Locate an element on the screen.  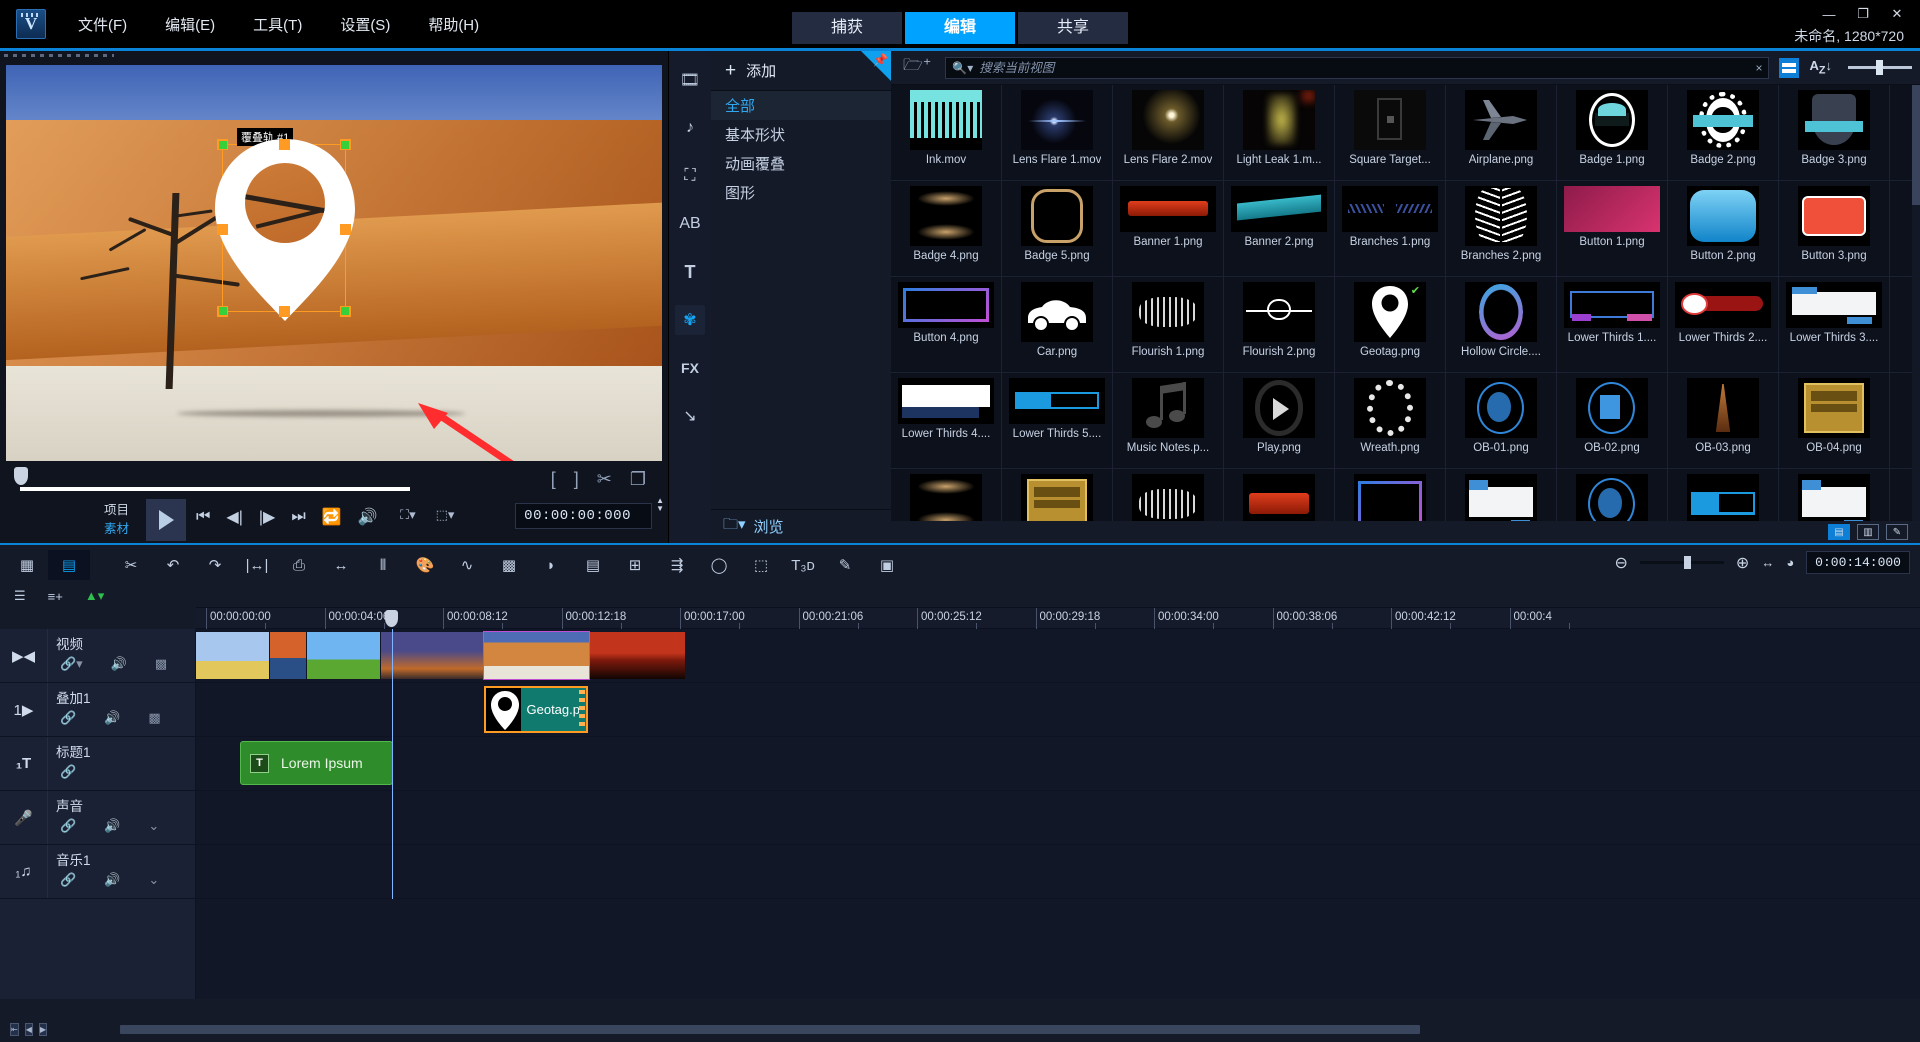
zoom-out-icon: ⊖ is located at coordinates (1621, 563).